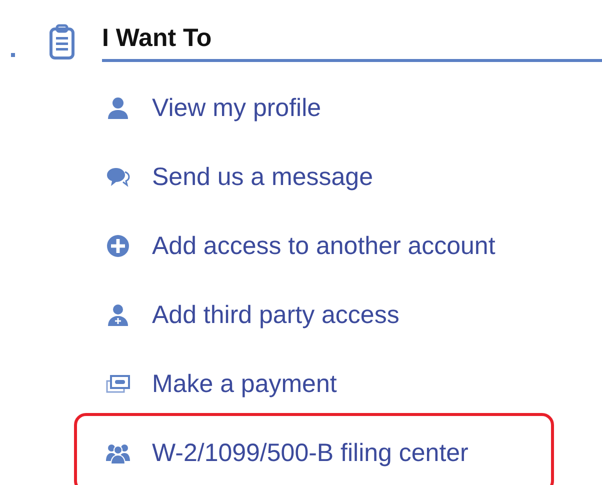  I want to click on banknote-icon, so click(118, 384).